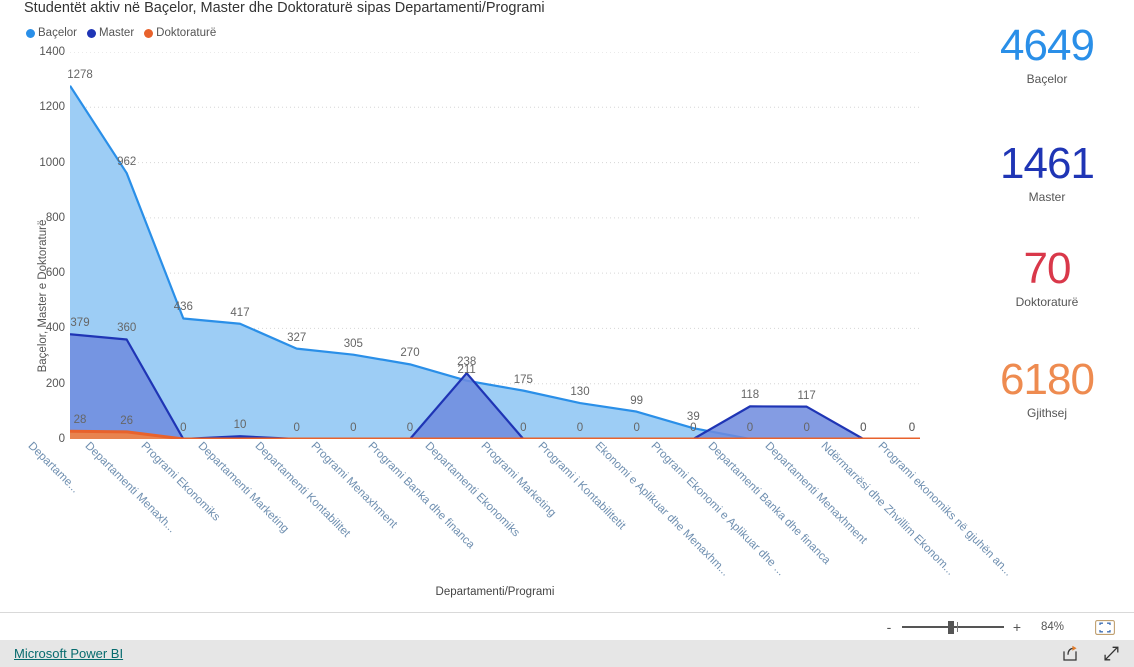  I want to click on x-axis-tick: Departamenti Menaxhment, so click(815, 493).